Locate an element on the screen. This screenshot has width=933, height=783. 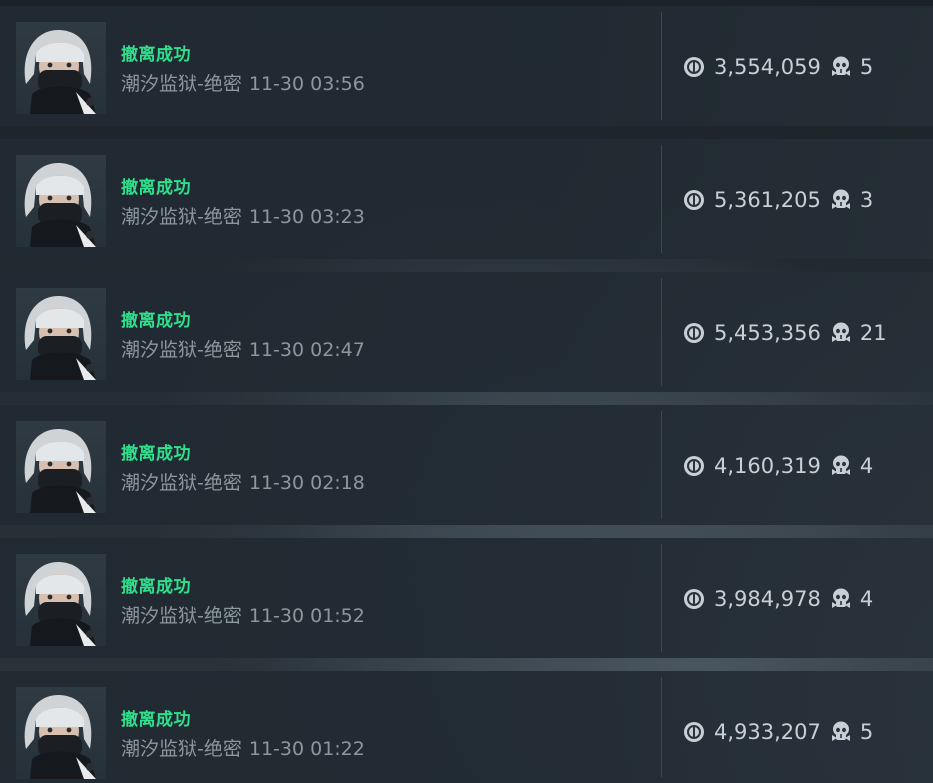
kill-count: 3 is located at coordinates (866, 200).